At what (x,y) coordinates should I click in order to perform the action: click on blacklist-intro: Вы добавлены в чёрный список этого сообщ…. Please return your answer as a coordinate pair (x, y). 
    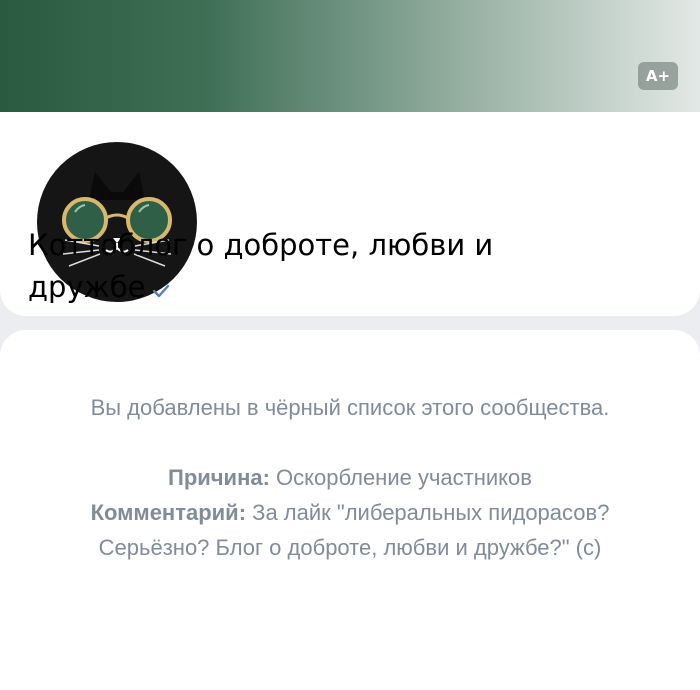
    Looking at the image, I should click on (350, 407).